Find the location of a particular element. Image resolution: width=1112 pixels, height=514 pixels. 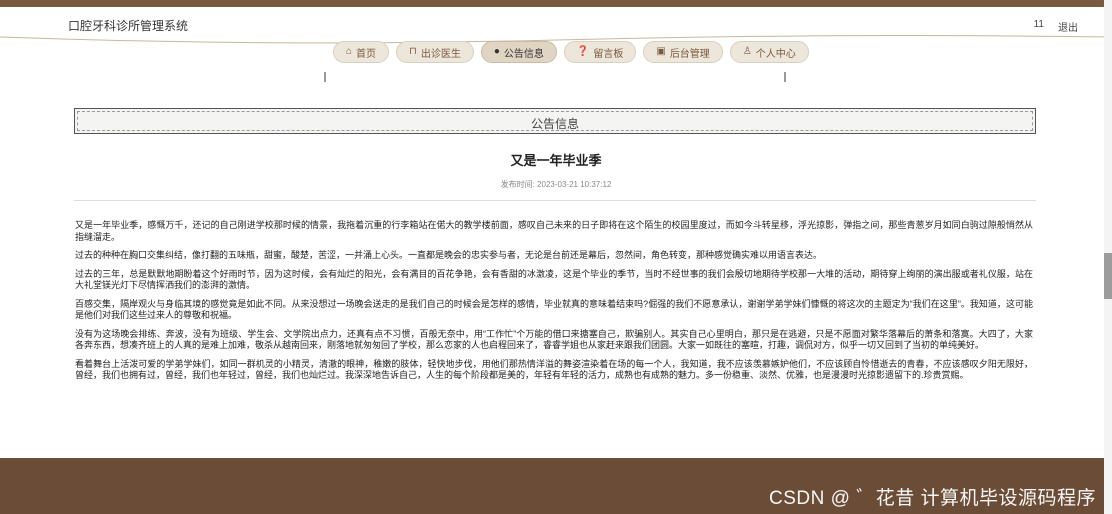

nav-item-label: 个人中心 is located at coordinates (775, 54).